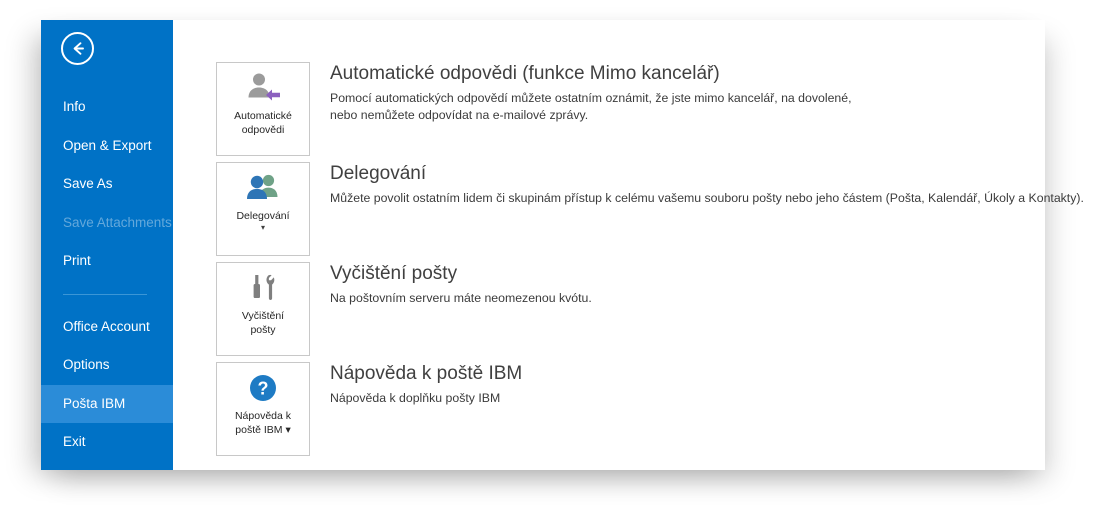  I want to click on sidebar-item-options: Options, so click(107, 365).